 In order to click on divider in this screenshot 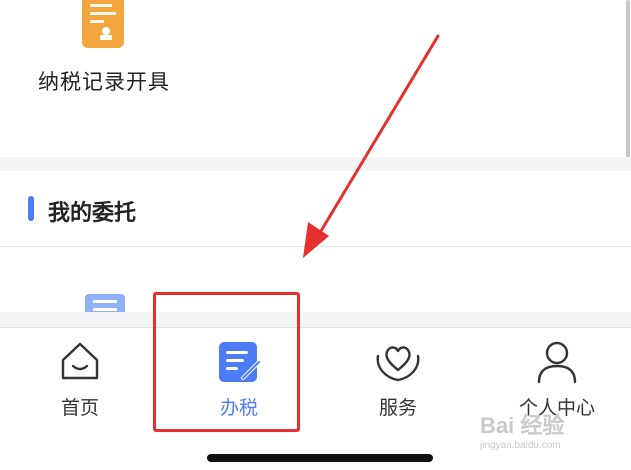, I will do `click(315, 246)`.